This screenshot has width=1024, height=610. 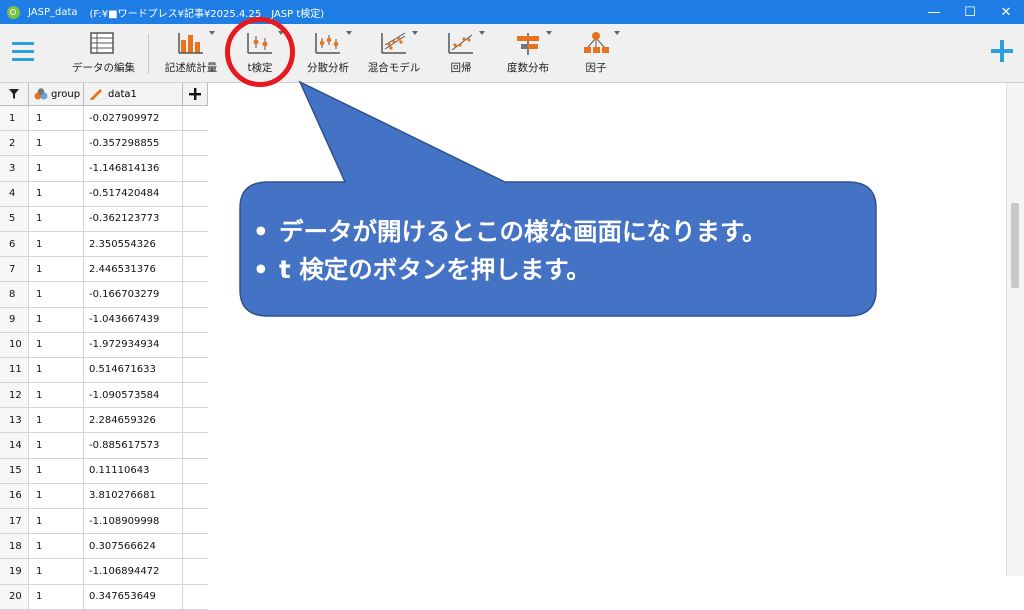 I want to click on cell-data1: 0.347653649, so click(x=133, y=596).